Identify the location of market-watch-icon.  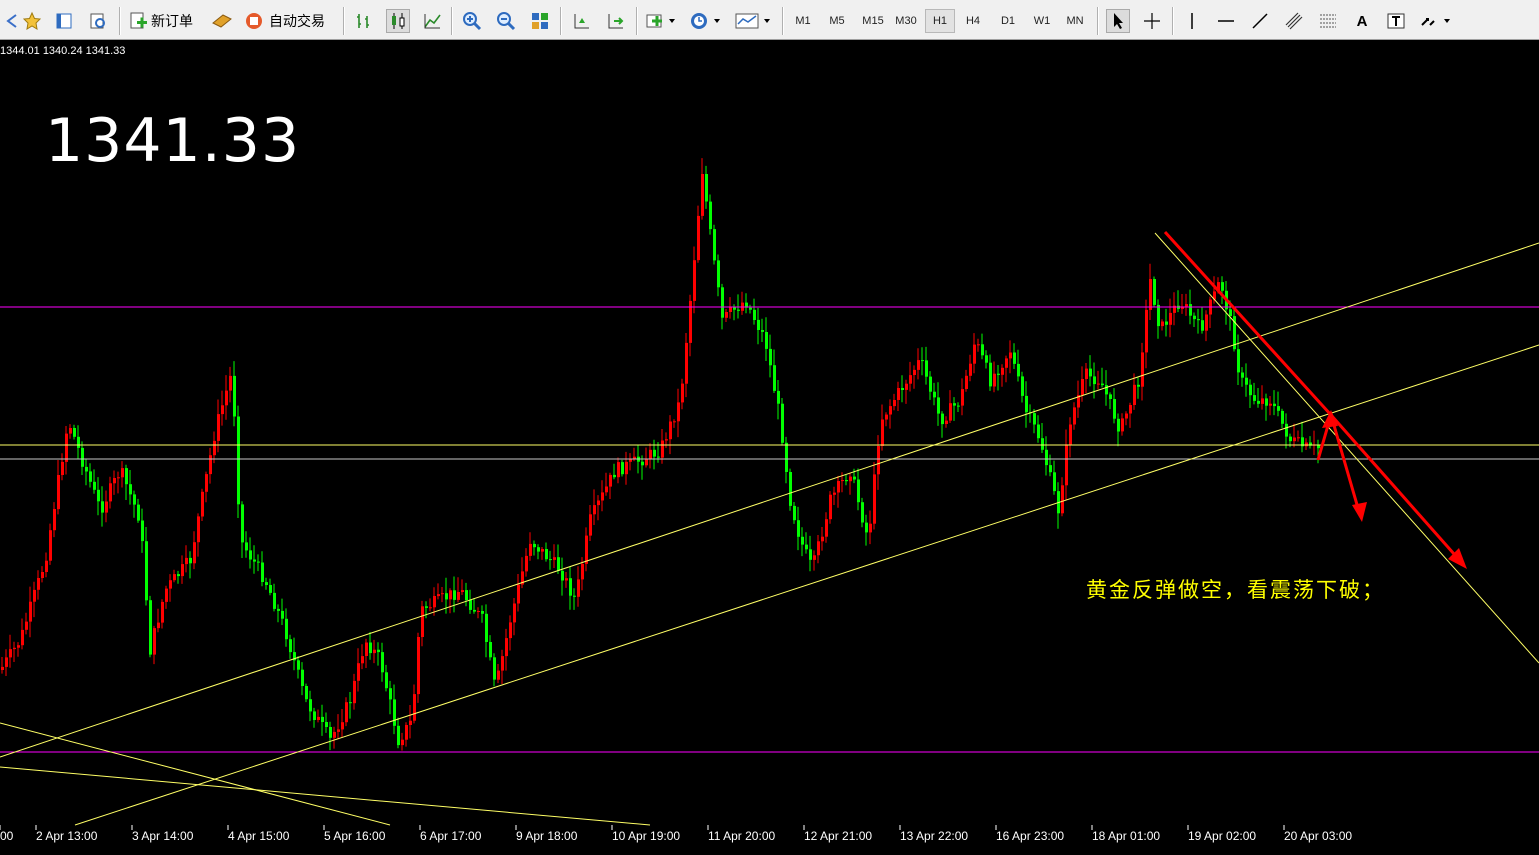
(64, 21).